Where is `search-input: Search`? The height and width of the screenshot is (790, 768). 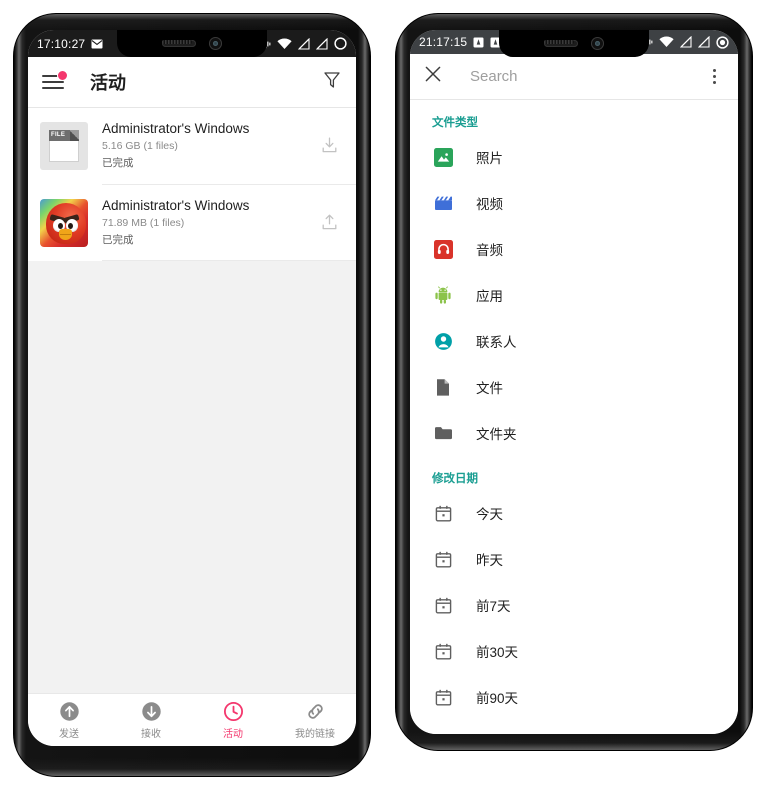
search-input: Search is located at coordinates (587, 76).